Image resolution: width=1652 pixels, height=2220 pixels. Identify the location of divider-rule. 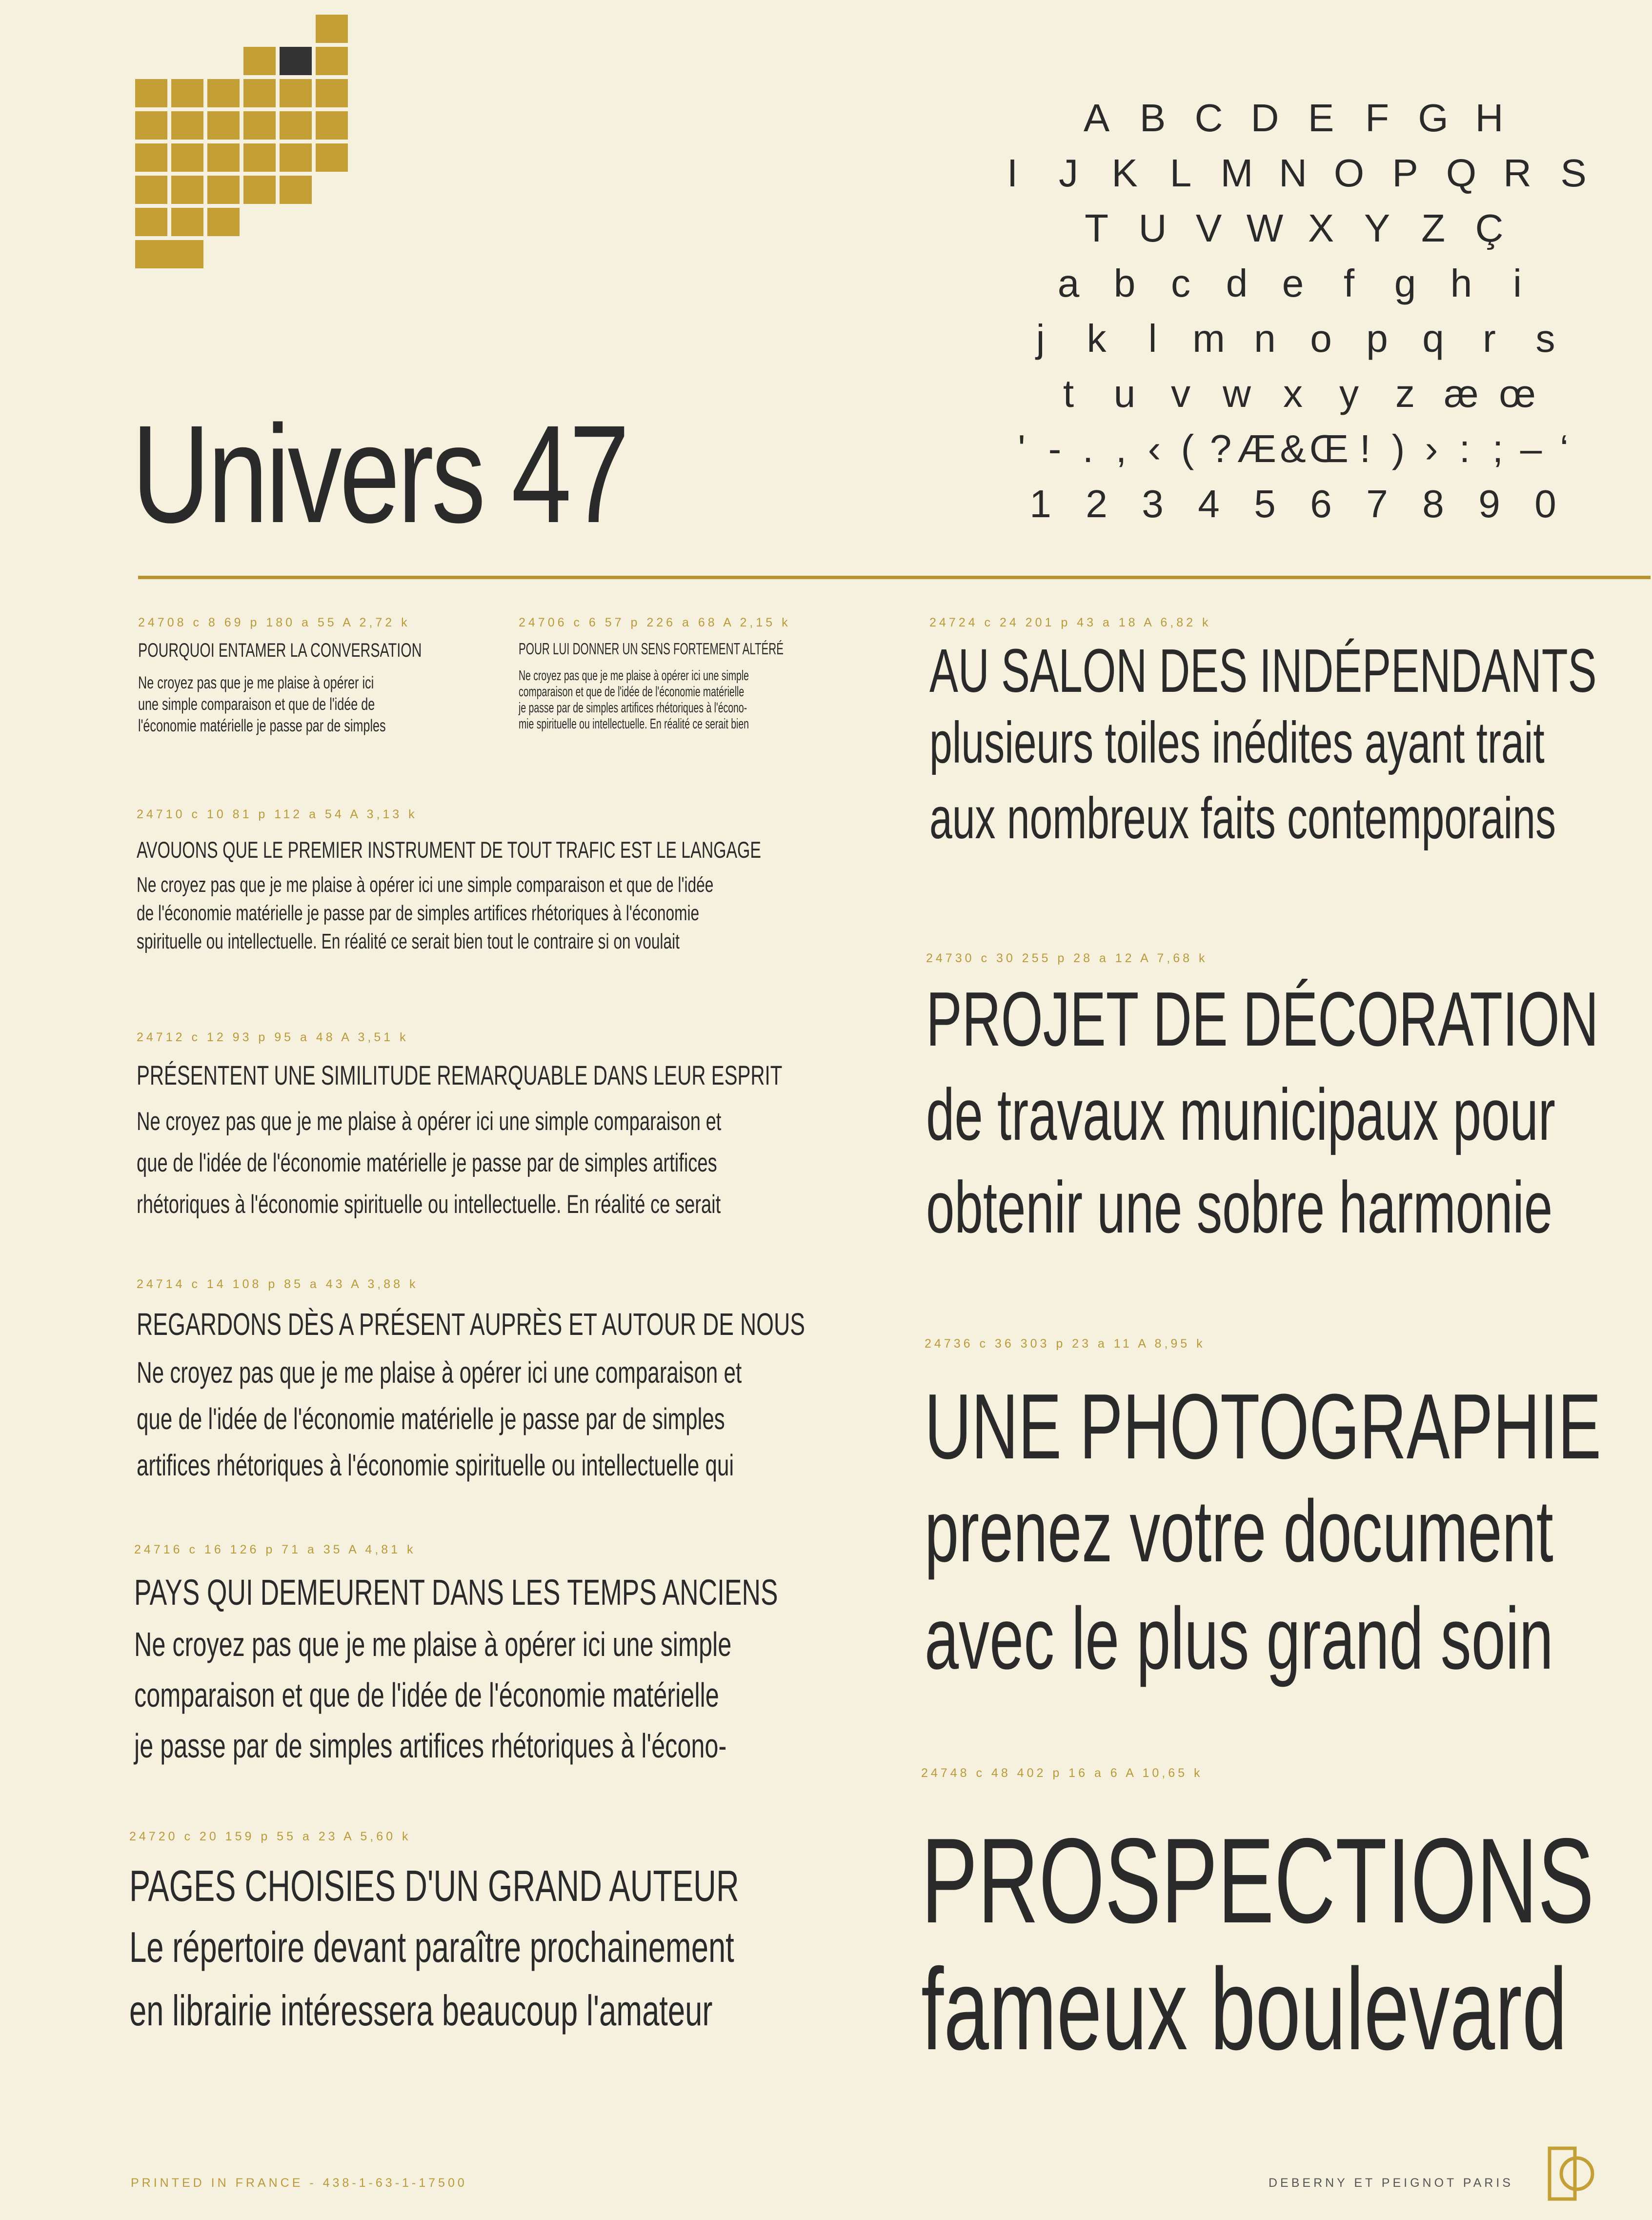
(895, 578).